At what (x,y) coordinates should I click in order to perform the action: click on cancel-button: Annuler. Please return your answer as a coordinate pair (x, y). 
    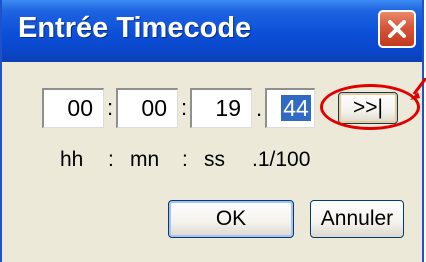
    Looking at the image, I should click on (357, 219).